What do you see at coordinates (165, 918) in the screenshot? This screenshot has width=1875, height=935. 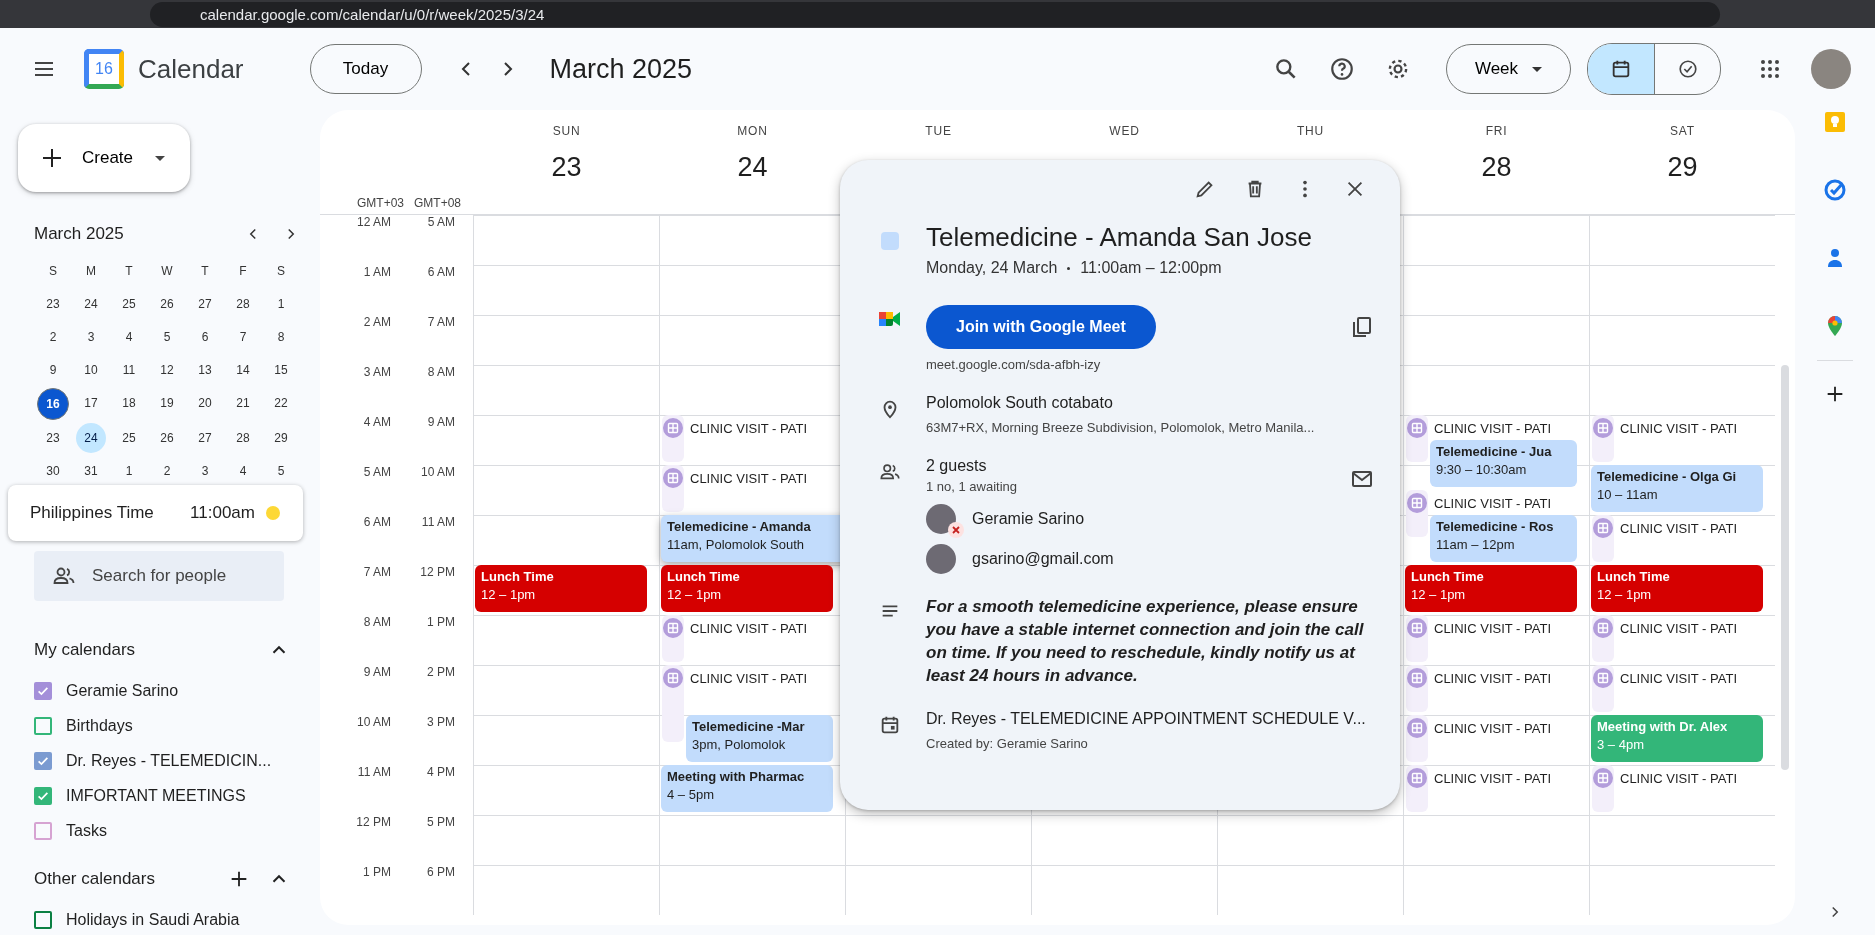 I see `calendar-item: Holidays in Saudi Arabia` at bounding box center [165, 918].